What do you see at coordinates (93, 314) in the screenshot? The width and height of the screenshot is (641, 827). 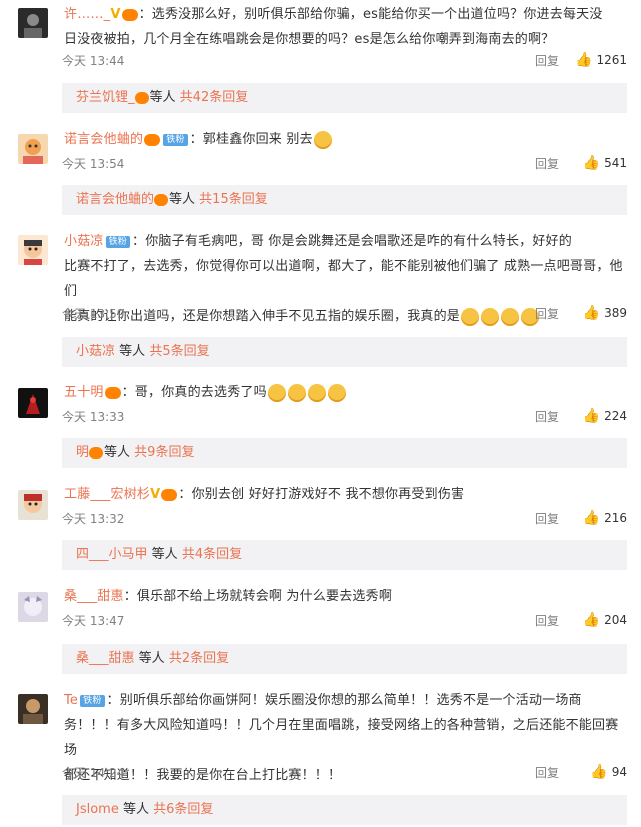 I see `timestamp: 今天 13:59` at bounding box center [93, 314].